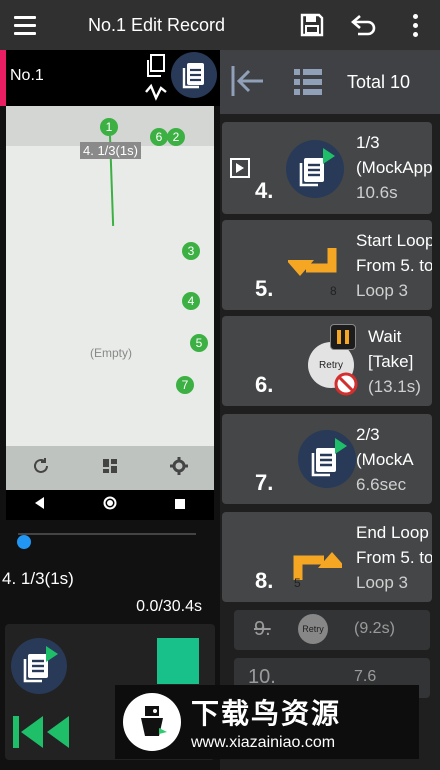 The image size is (440, 770). I want to click on watermark-banner: 下载鸟资源 www.xiazainiao.com, so click(267, 722).